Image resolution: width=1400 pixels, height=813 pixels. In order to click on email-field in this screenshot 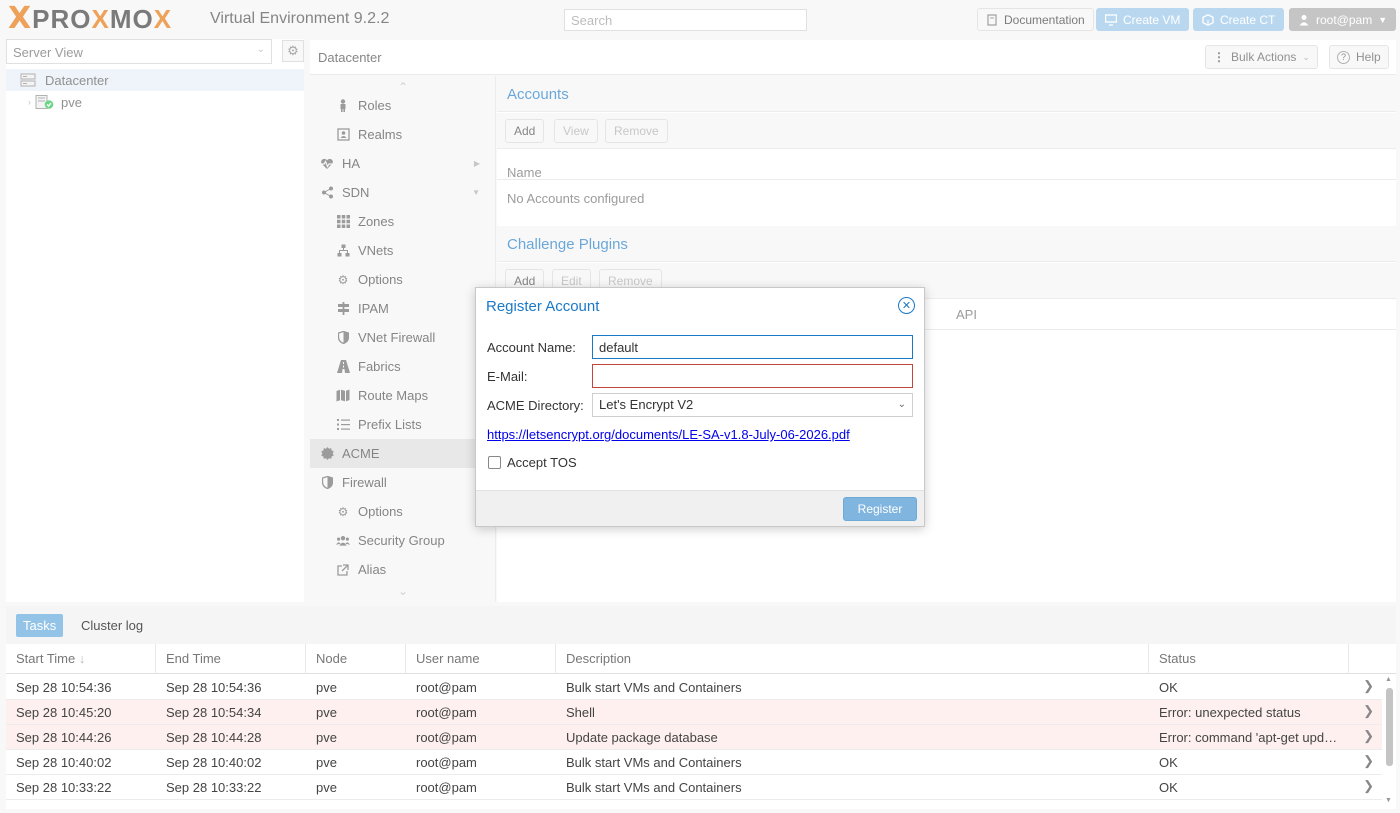, I will do `click(752, 376)`.